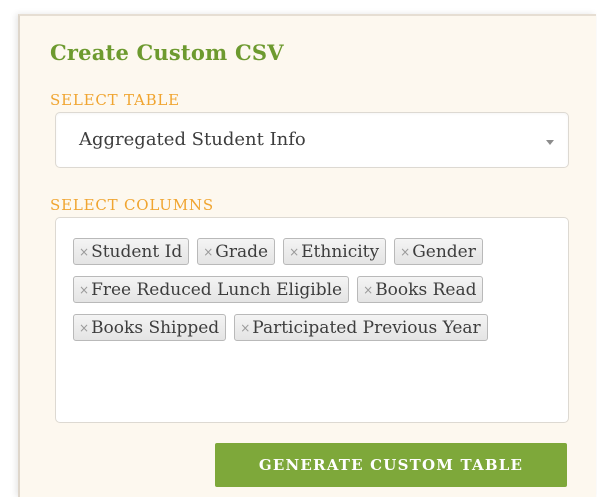 The width and height of the screenshot is (597, 497). I want to click on table-select-value: Aggregated Student Info, so click(192, 139).